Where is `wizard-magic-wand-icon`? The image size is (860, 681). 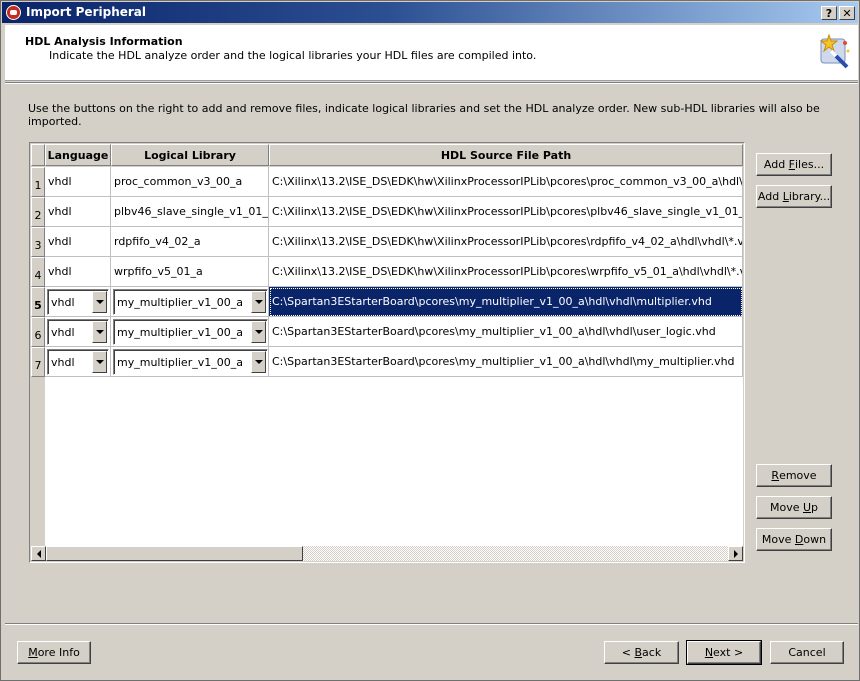 wizard-magic-wand-icon is located at coordinates (834, 51).